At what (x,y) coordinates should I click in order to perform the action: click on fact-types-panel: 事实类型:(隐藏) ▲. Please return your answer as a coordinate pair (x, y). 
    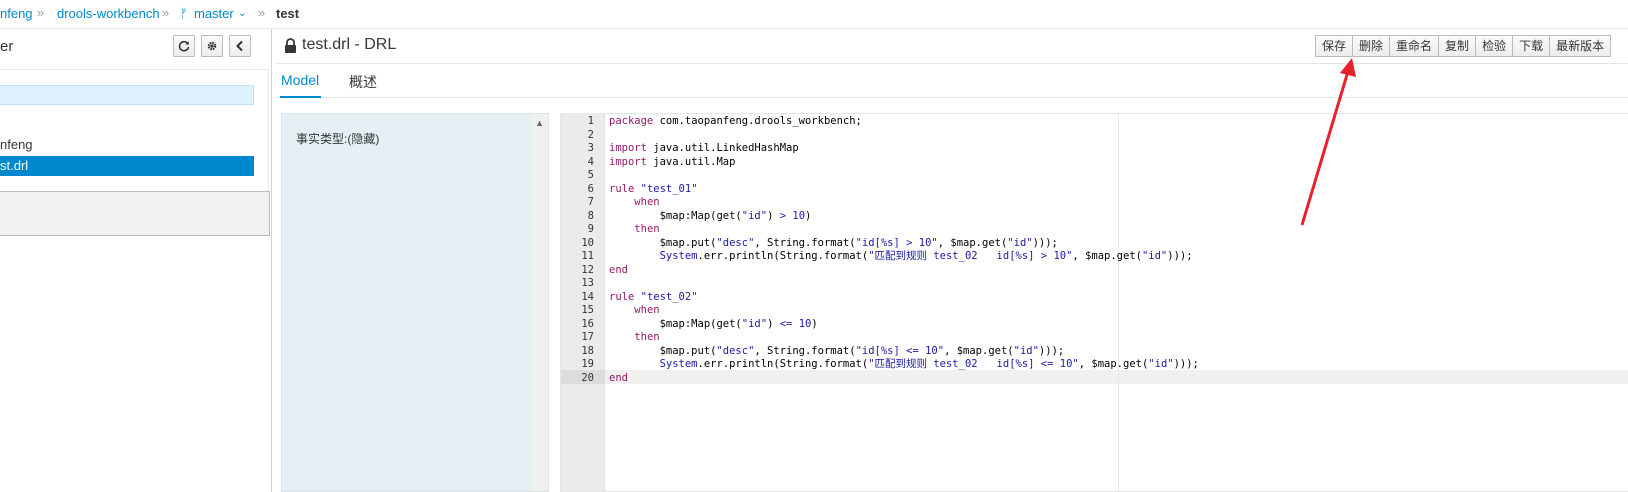
    Looking at the image, I should click on (415, 302).